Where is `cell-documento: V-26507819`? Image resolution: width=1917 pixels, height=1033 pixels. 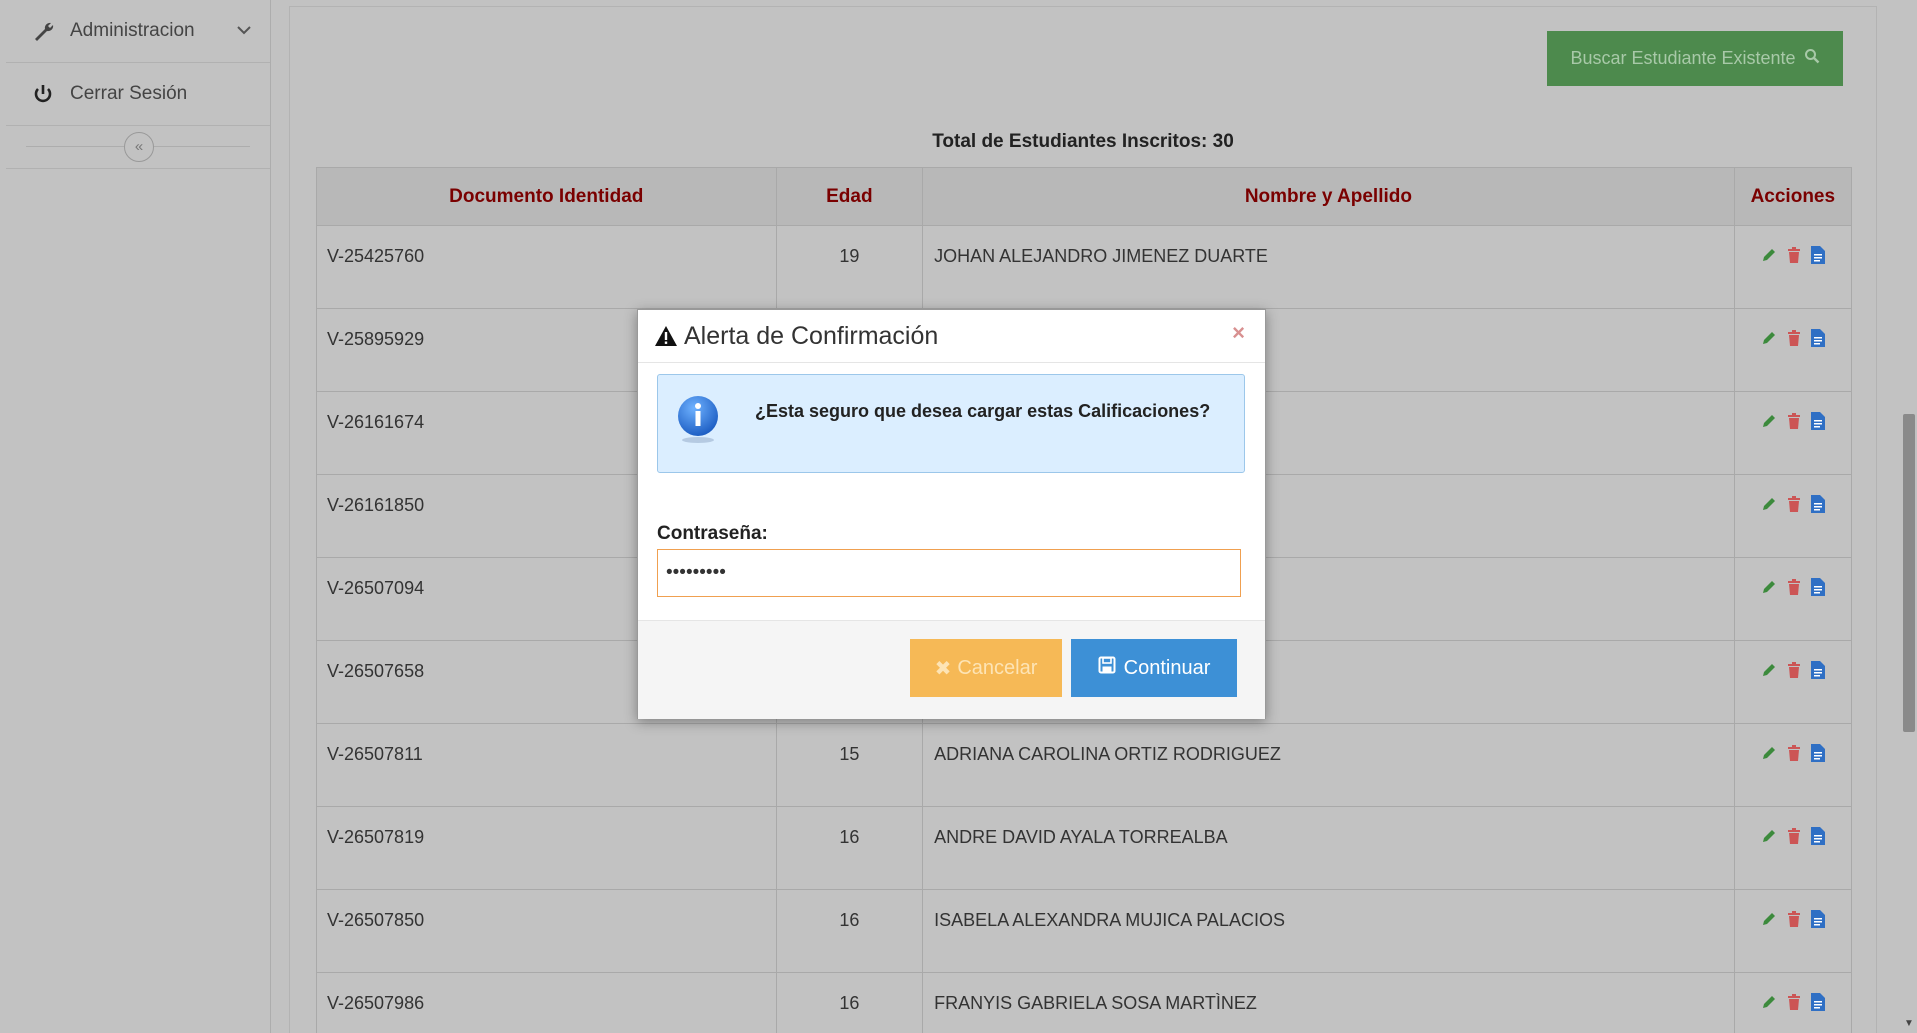
cell-documento: V-26507819 is located at coordinates (546, 848).